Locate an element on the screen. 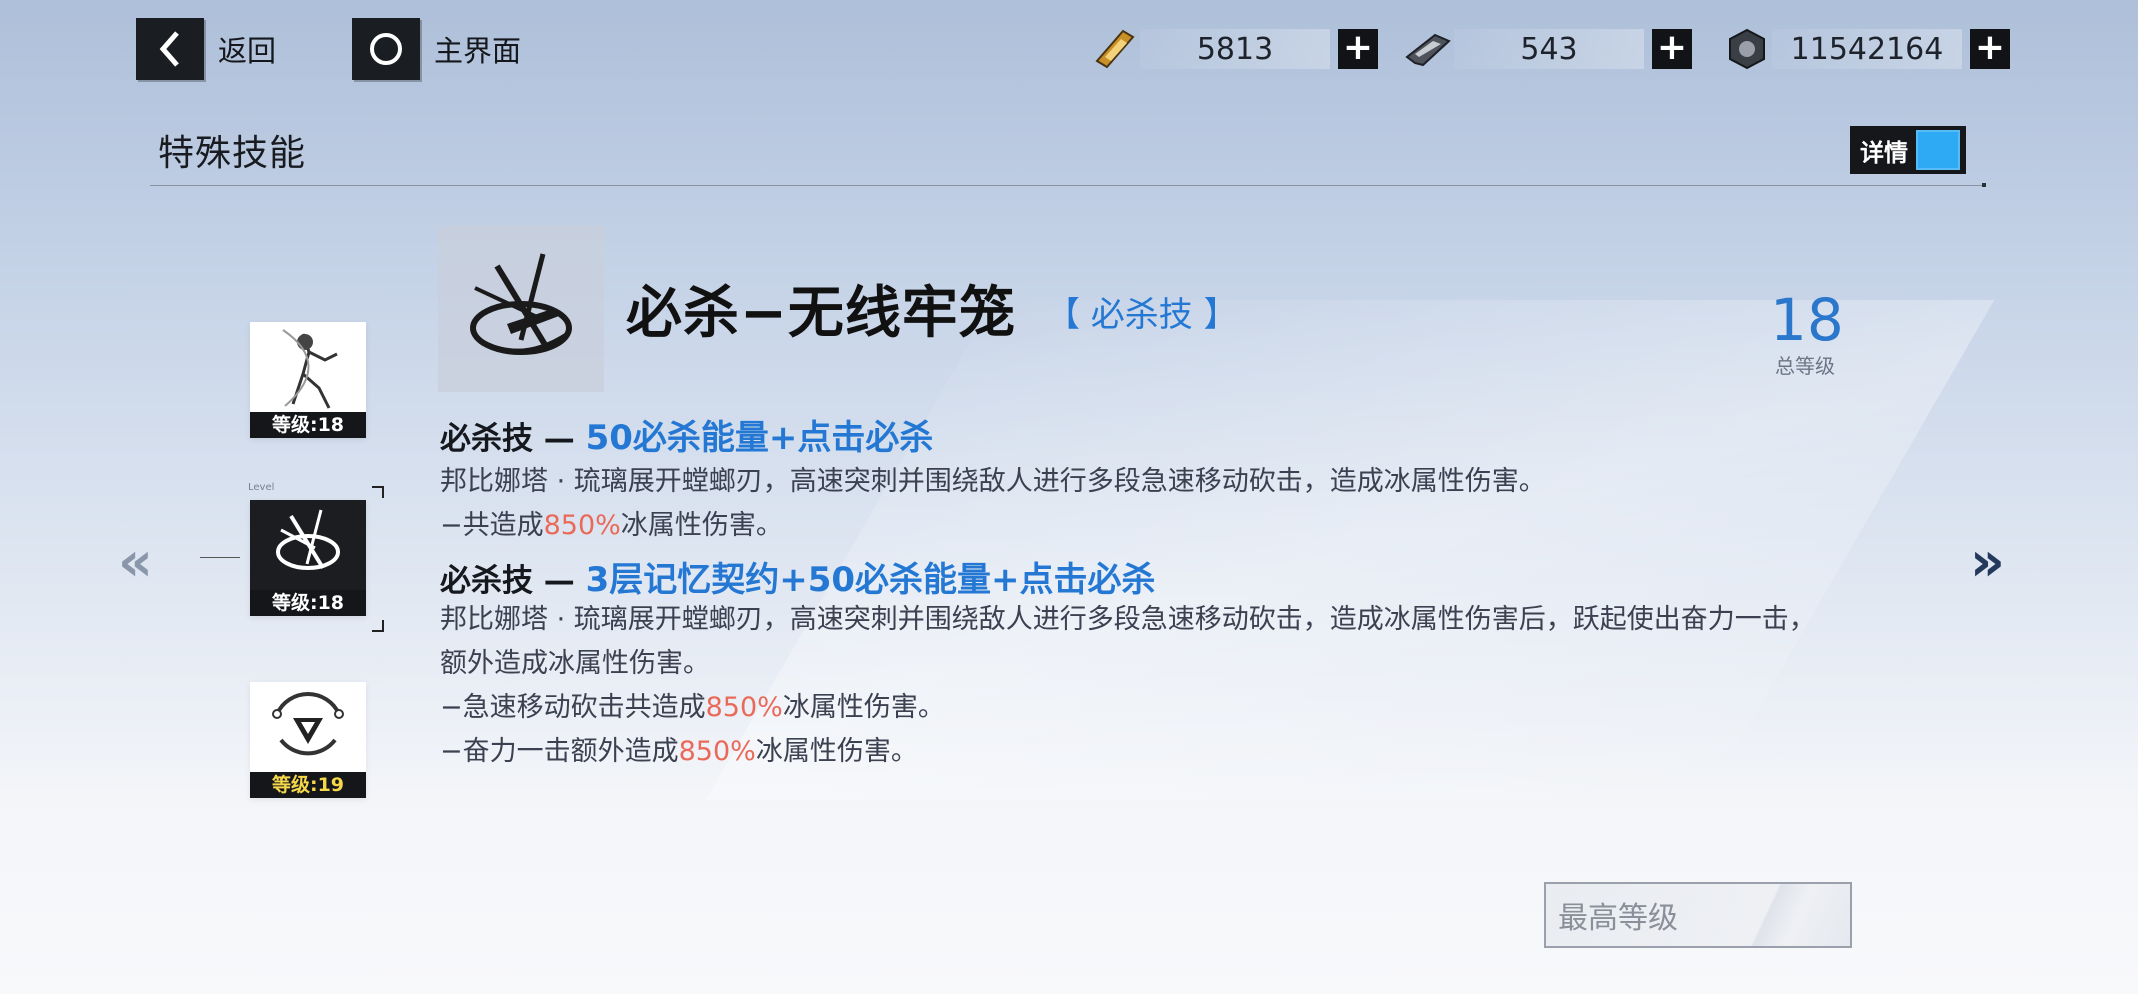 This screenshot has width=2138, height=994. selection-bracket-top is located at coordinates (378, 492).